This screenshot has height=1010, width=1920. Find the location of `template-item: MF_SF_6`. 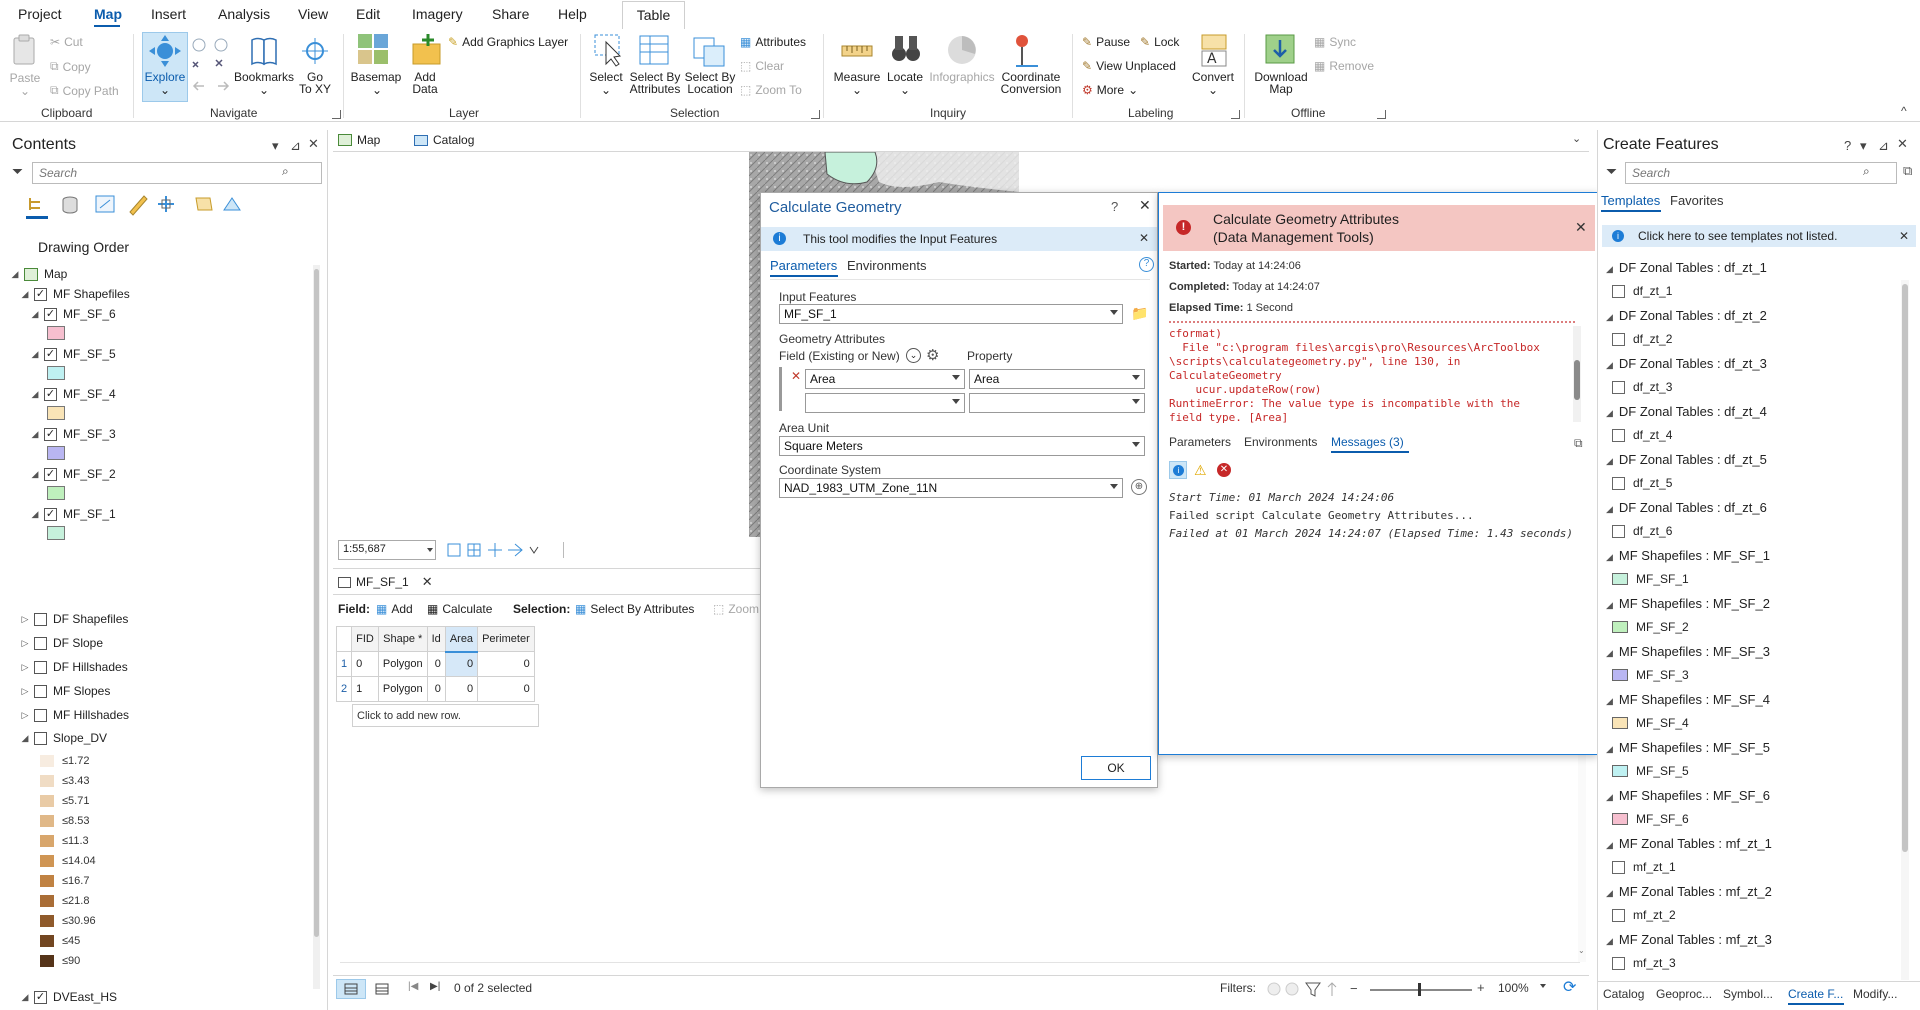

template-item: MF_SF_6 is located at coordinates (1650, 819).